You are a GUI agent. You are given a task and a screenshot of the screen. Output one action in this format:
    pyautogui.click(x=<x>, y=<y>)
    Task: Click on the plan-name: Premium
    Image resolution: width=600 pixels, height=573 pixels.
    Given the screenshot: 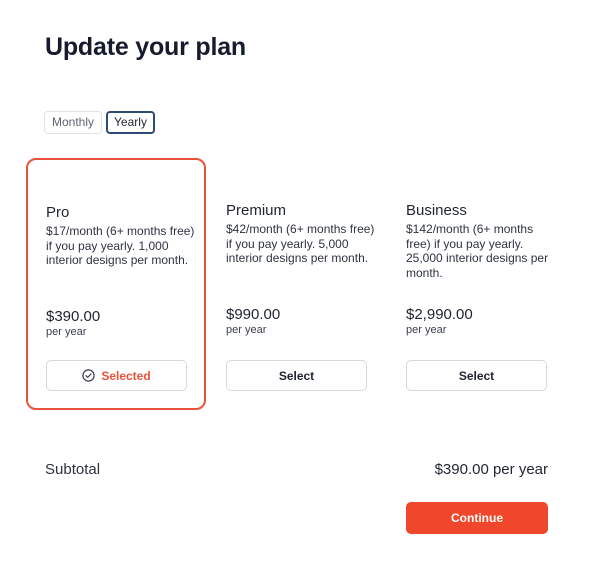 What is the action you would take?
    pyautogui.click(x=256, y=210)
    